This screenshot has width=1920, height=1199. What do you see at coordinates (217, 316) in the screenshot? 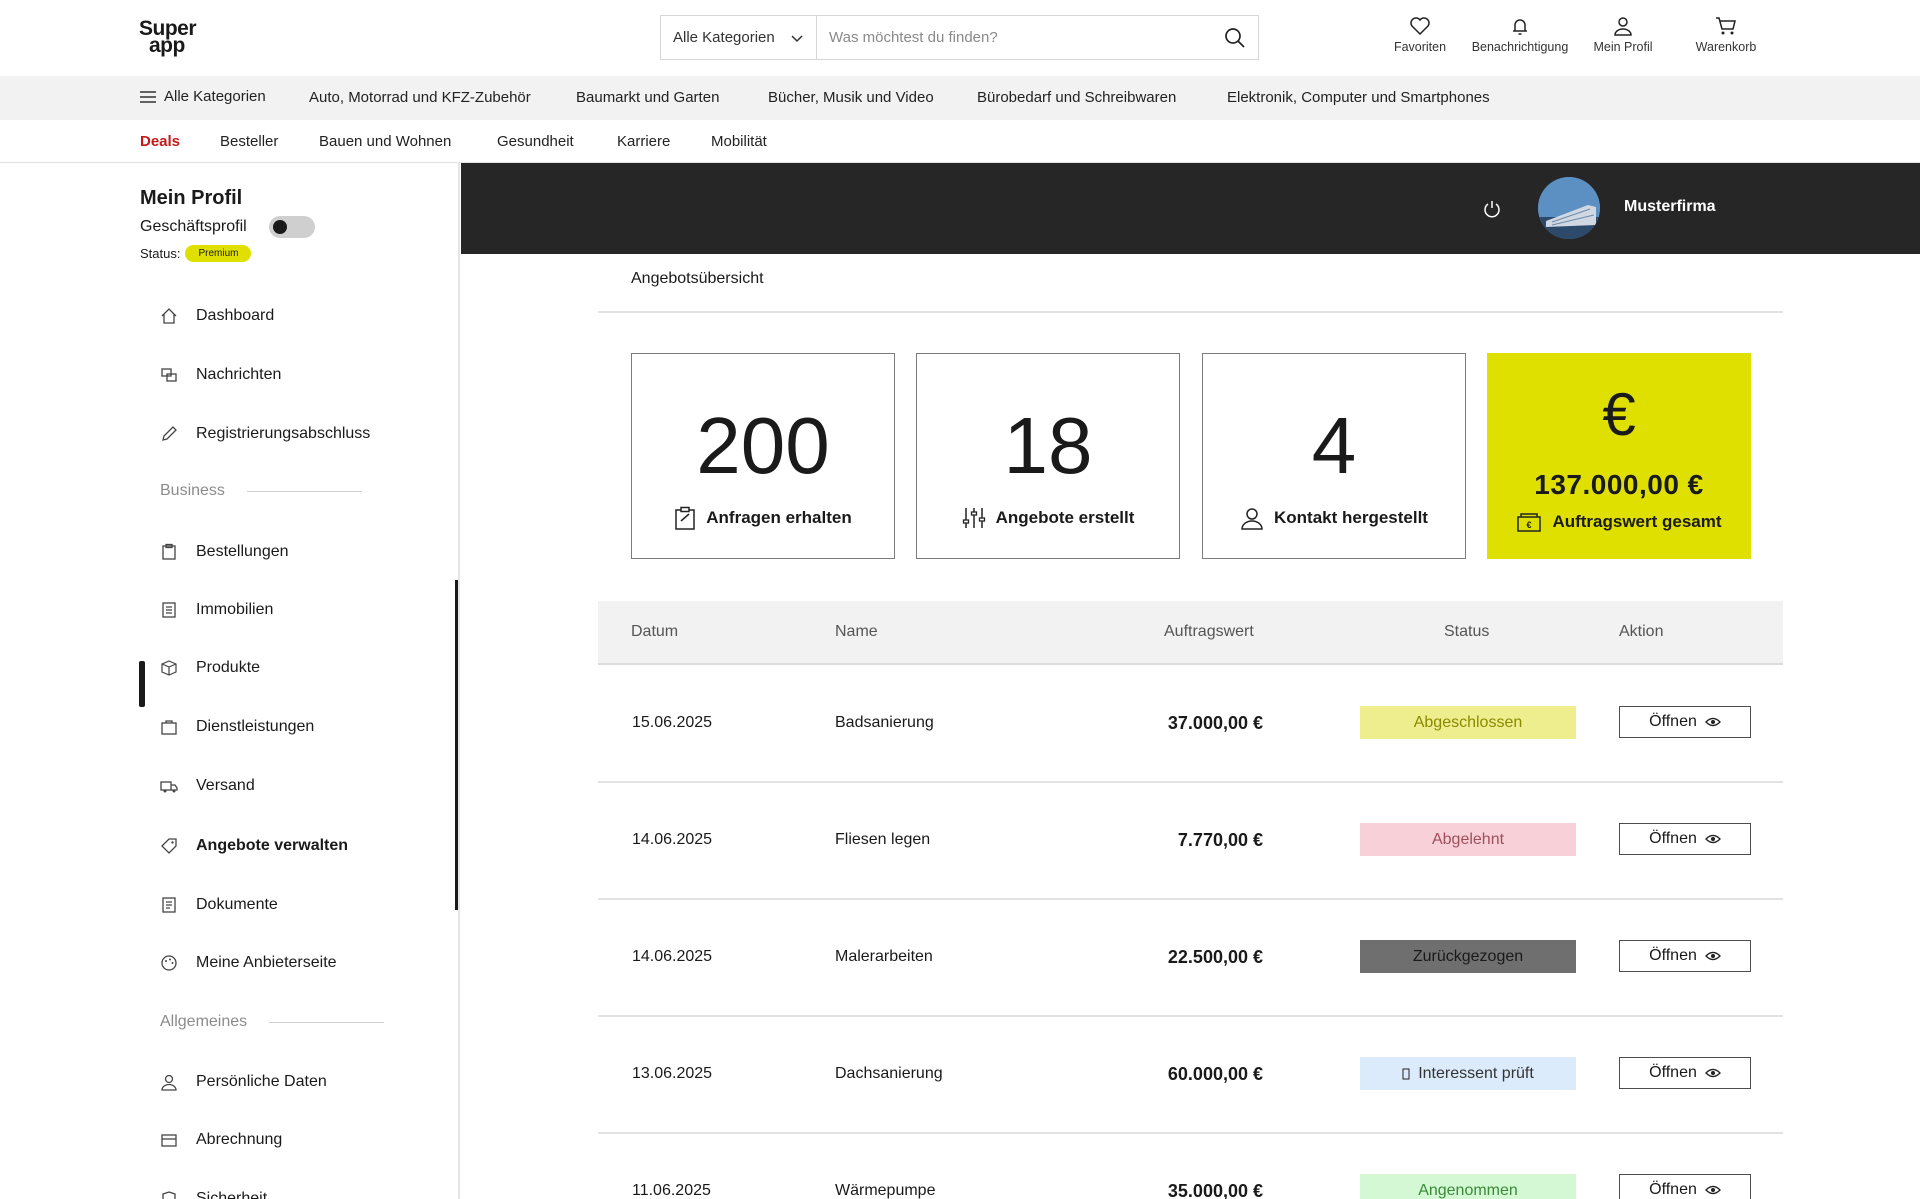
I see `sidebar-item-dashboard: Dashboard` at bounding box center [217, 316].